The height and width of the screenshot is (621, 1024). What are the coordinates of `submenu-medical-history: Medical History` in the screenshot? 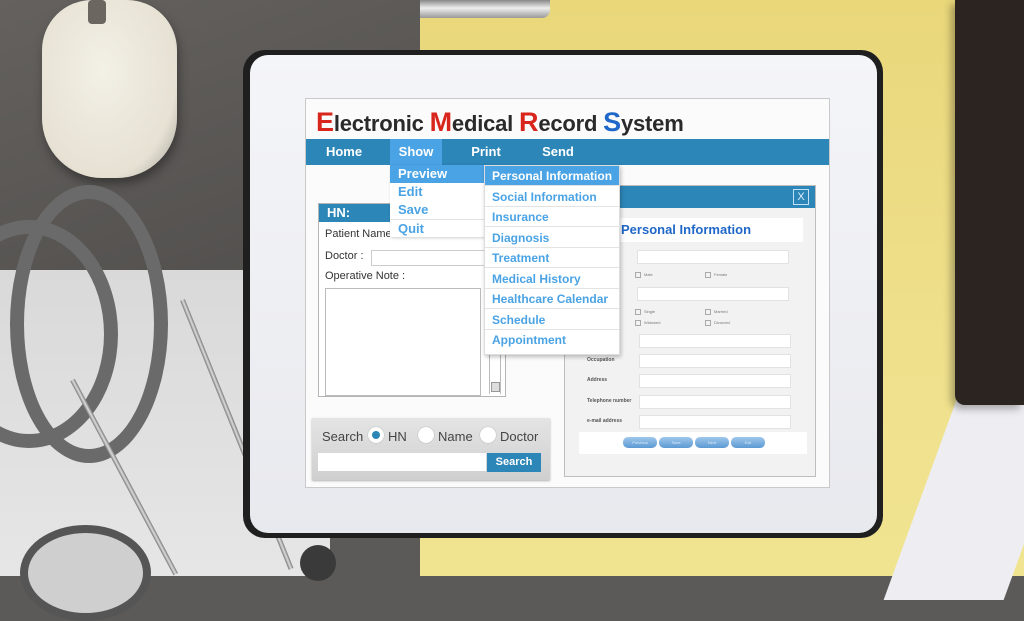 It's located at (552, 279).